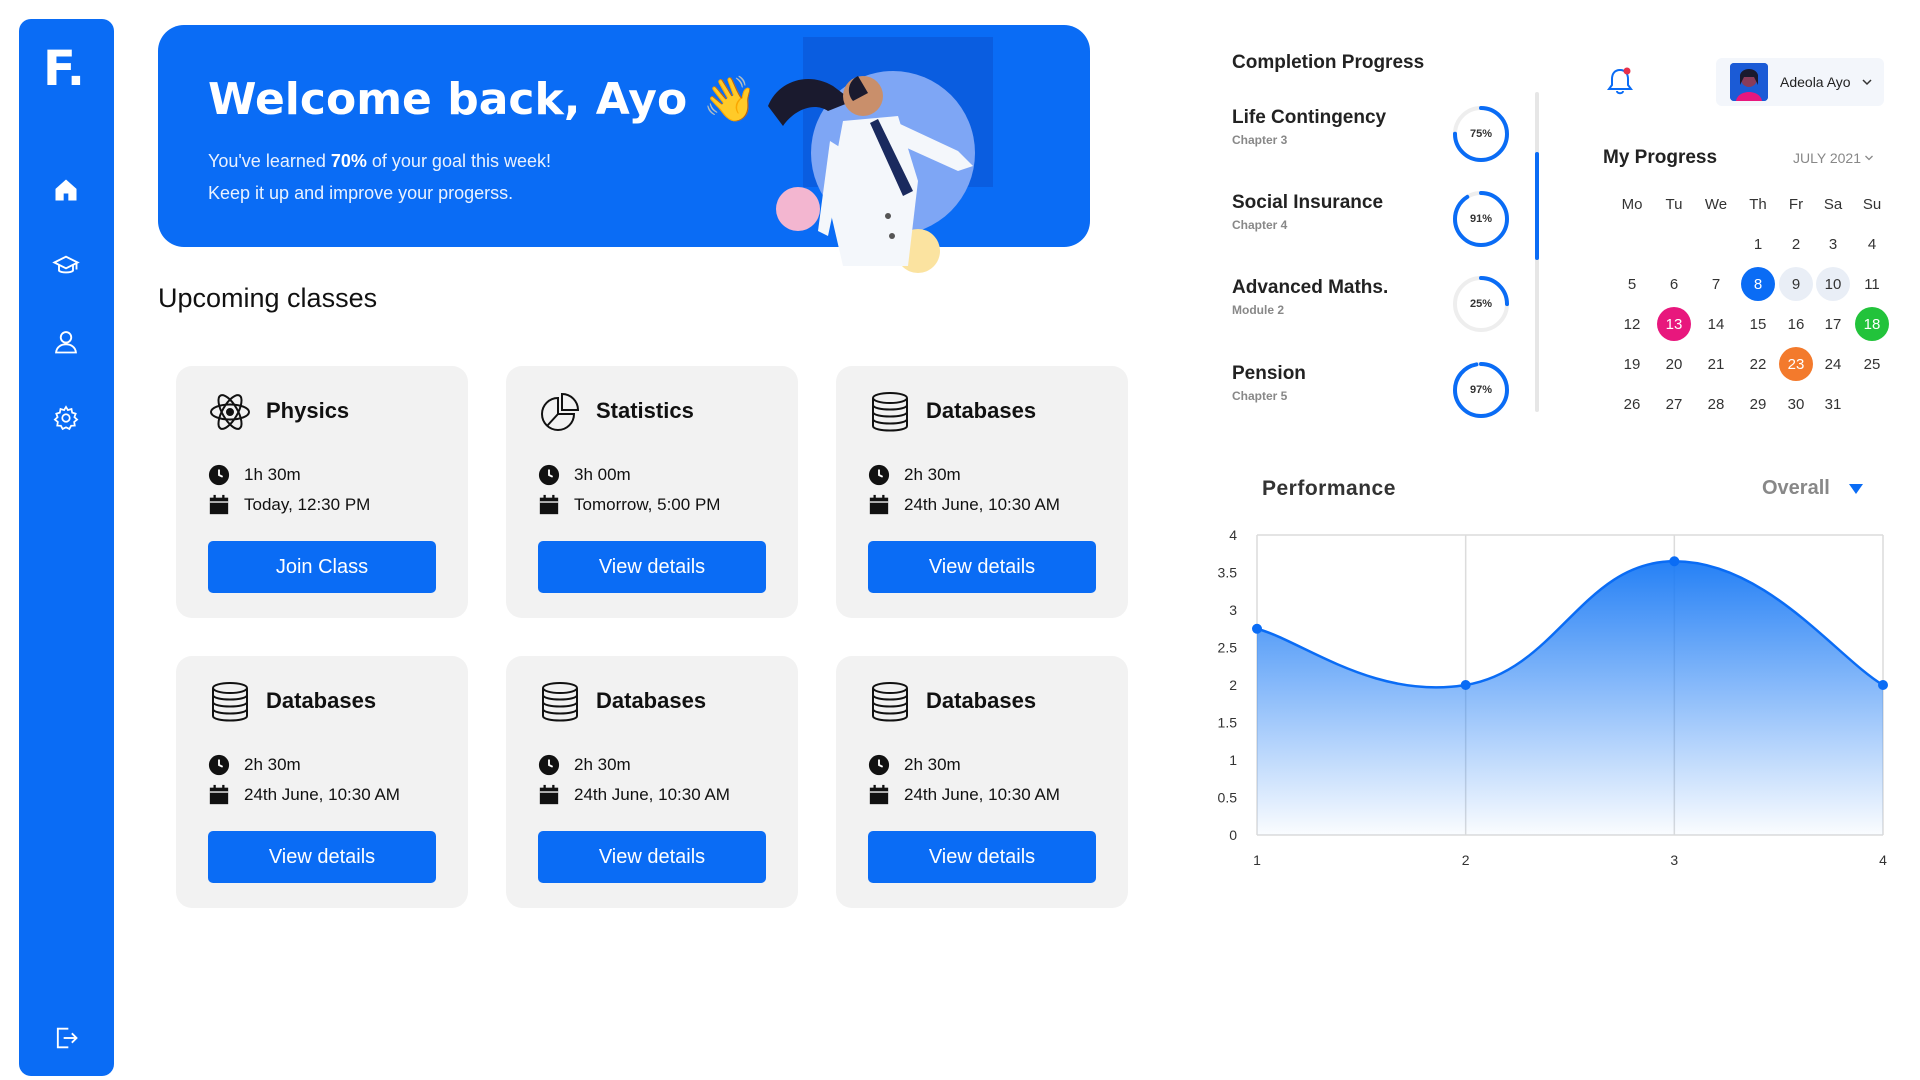 The width and height of the screenshot is (1920, 1080). What do you see at coordinates (1372, 397) in the screenshot?
I see `progress-item: Pension Chapter 5 97%` at bounding box center [1372, 397].